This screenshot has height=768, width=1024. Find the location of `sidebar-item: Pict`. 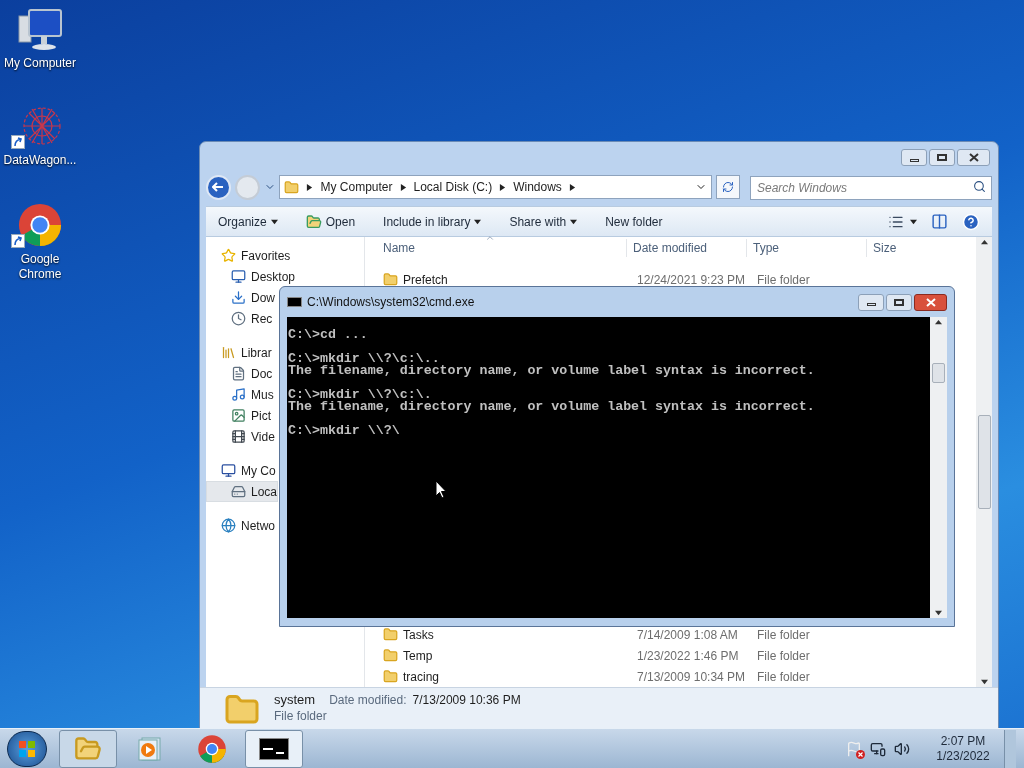

sidebar-item: Pict is located at coordinates (239, 415).